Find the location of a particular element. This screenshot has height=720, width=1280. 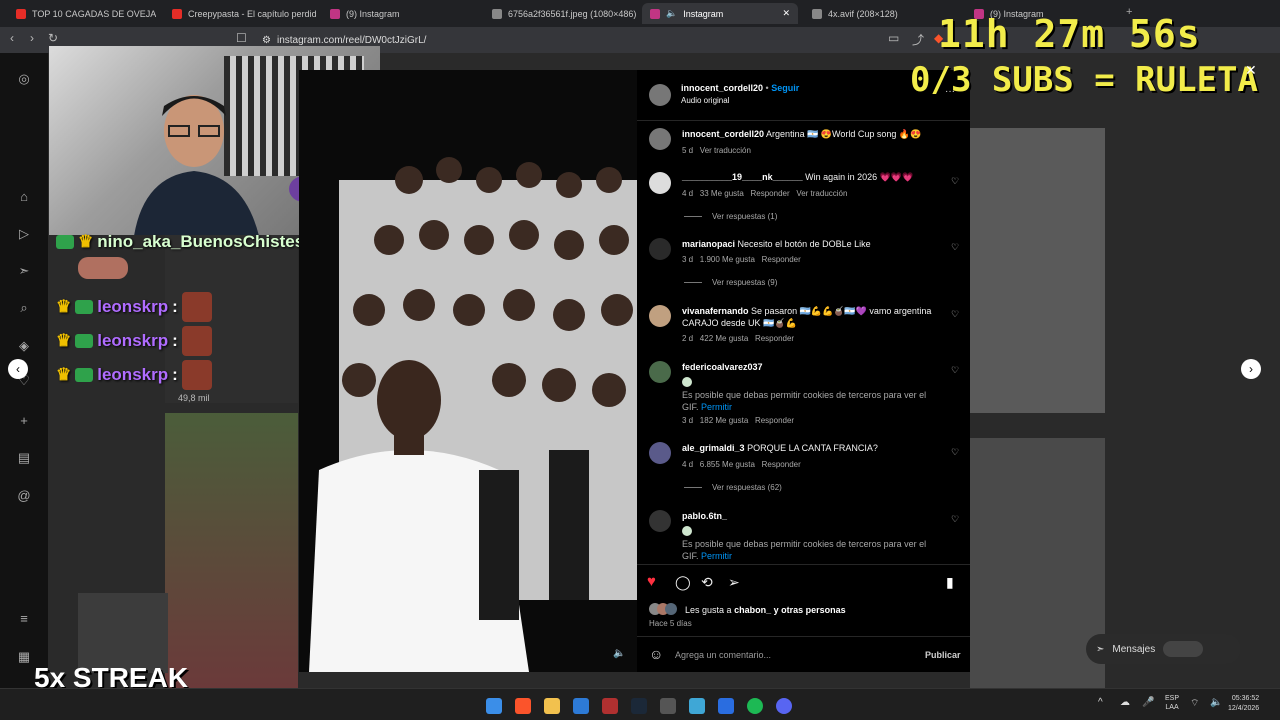

menu-icon: ≡ is located at coordinates (24, 619).